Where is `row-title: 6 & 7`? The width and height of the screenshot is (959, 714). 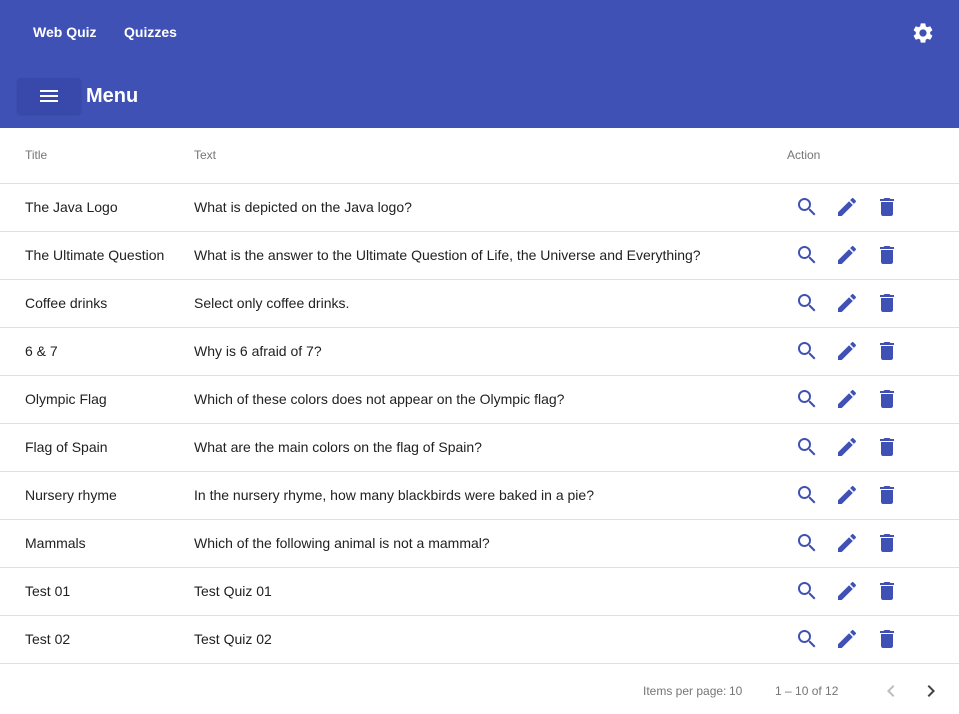 row-title: 6 & 7 is located at coordinates (41, 351).